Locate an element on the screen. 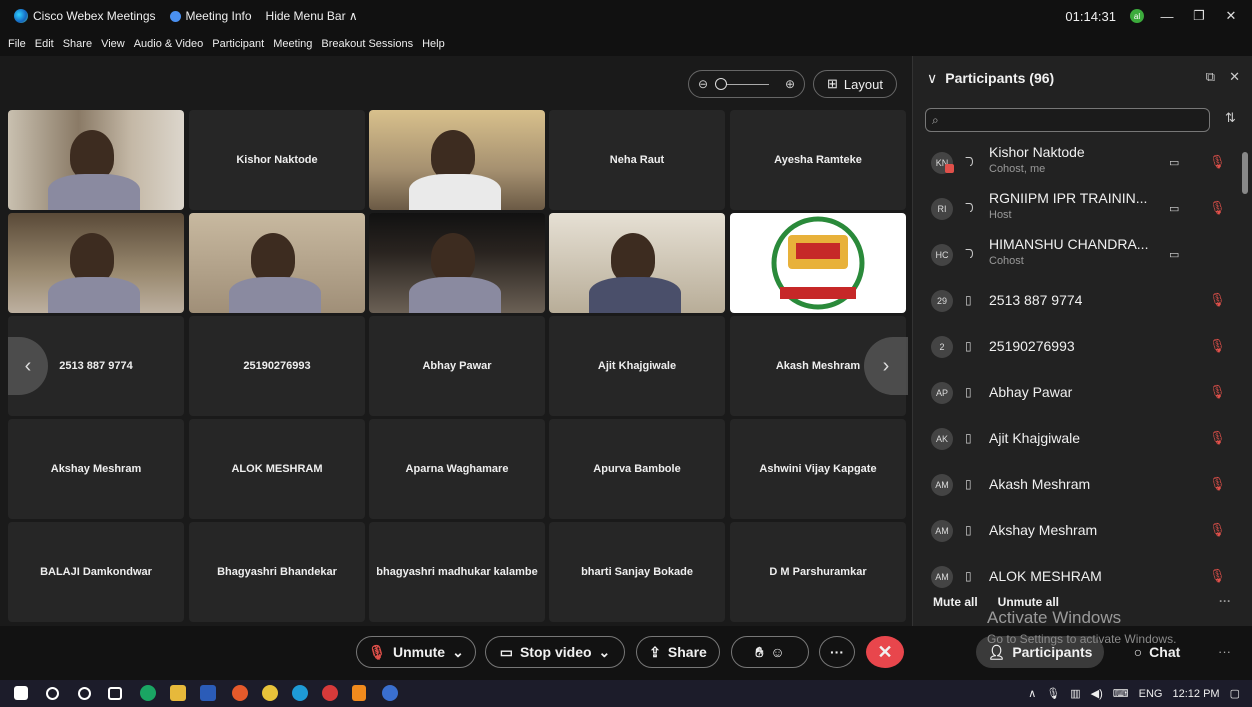  participant-row: 2 ▯ 25190276993 🎙︎ is located at coordinates (1075, 347).